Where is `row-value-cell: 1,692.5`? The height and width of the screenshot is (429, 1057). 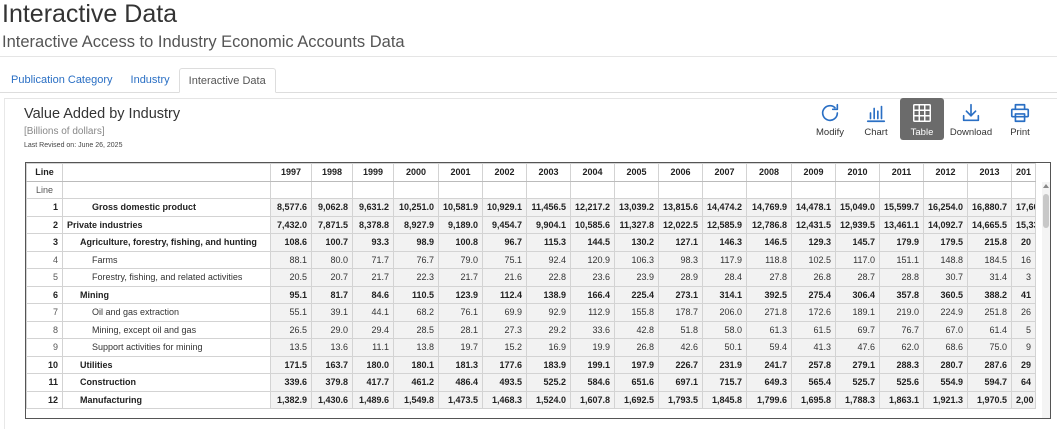
row-value-cell: 1,692.5 is located at coordinates (636, 399).